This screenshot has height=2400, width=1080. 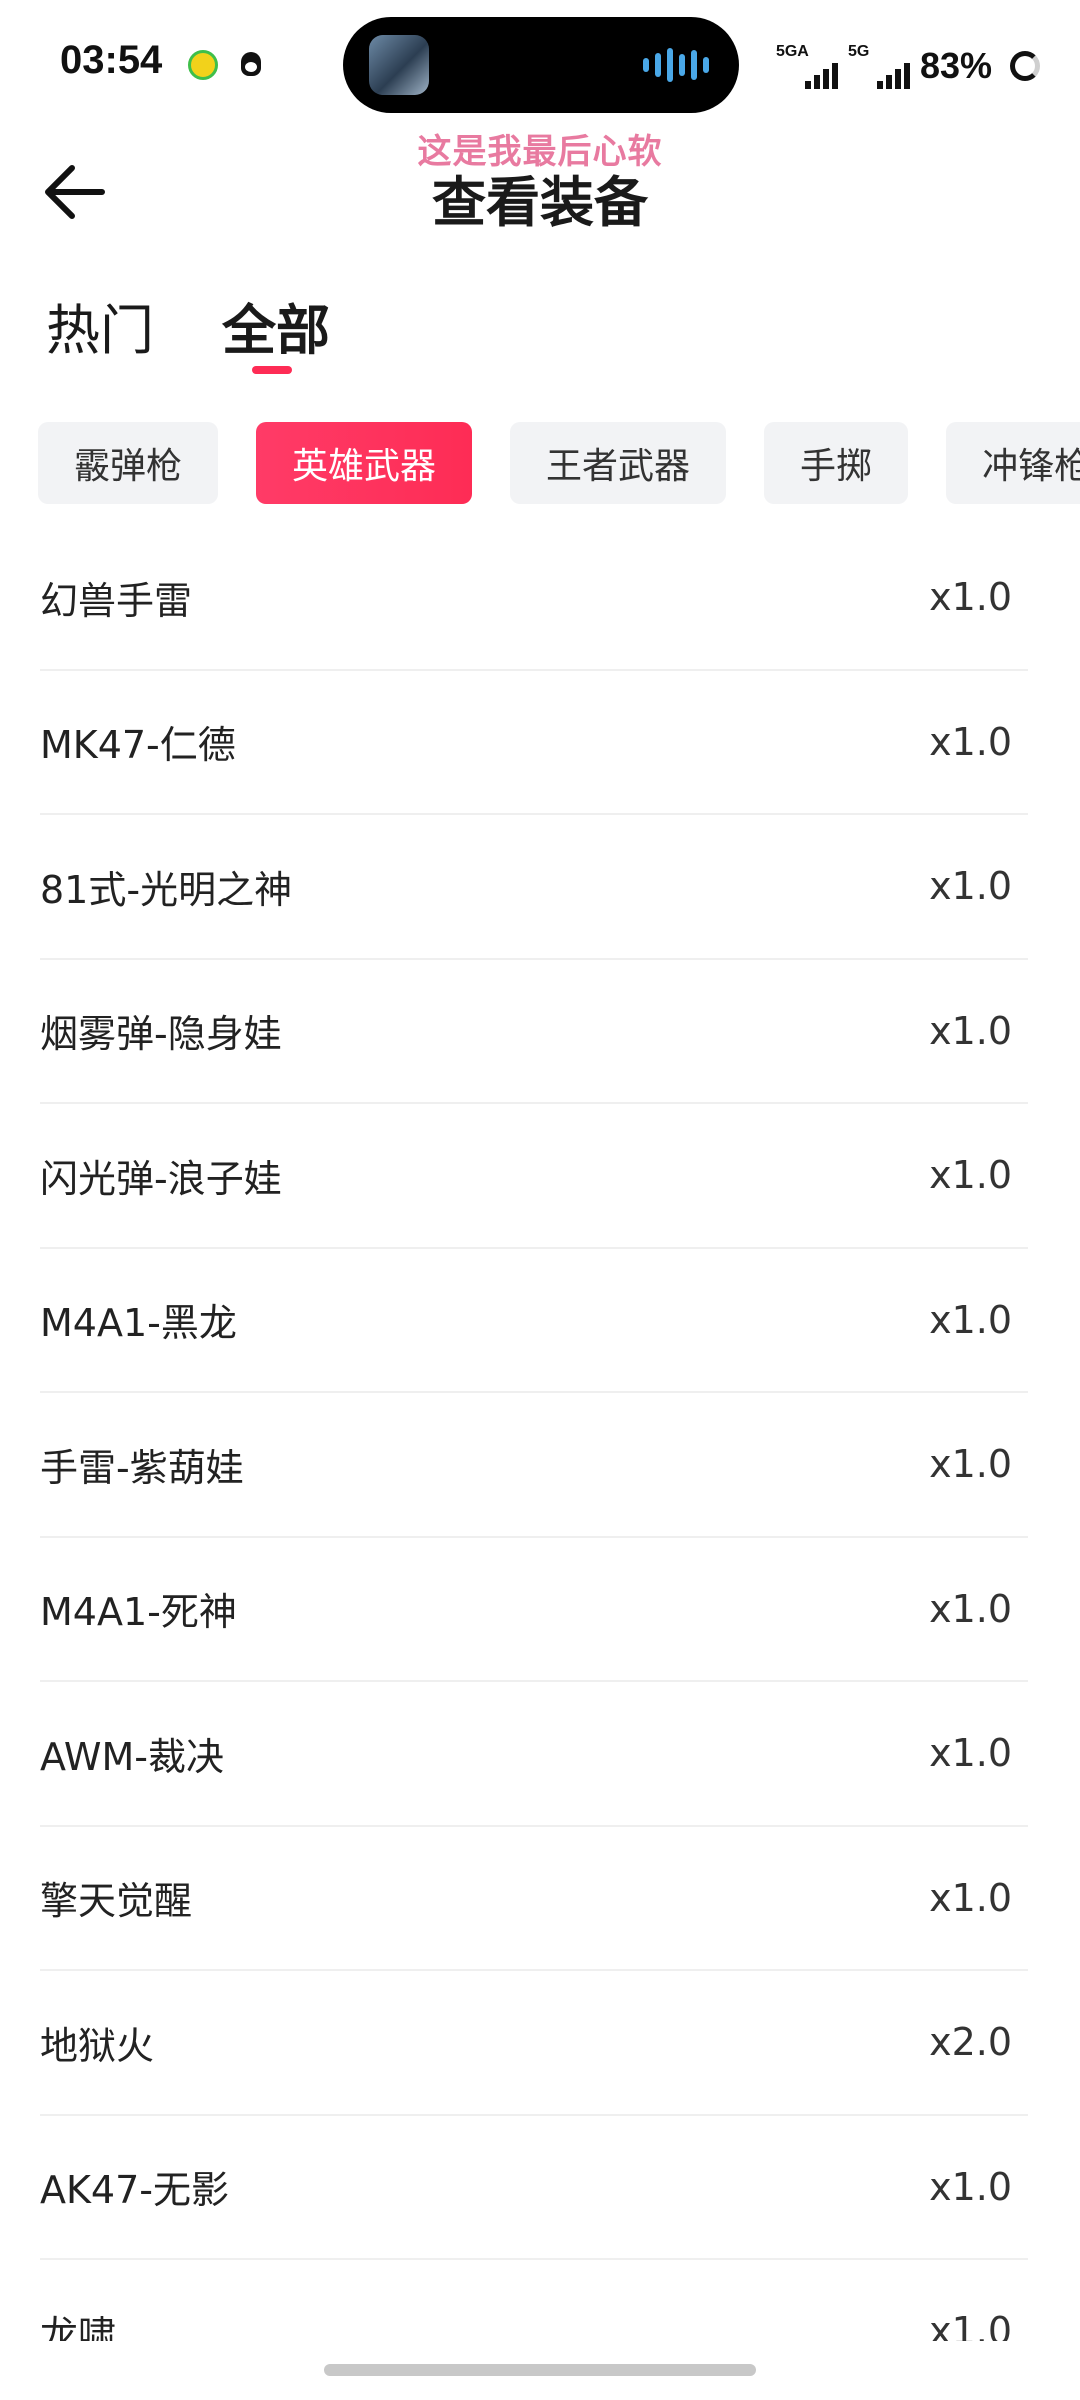 I want to click on item-name: M4A1-死神, so click(x=138, y=1612).